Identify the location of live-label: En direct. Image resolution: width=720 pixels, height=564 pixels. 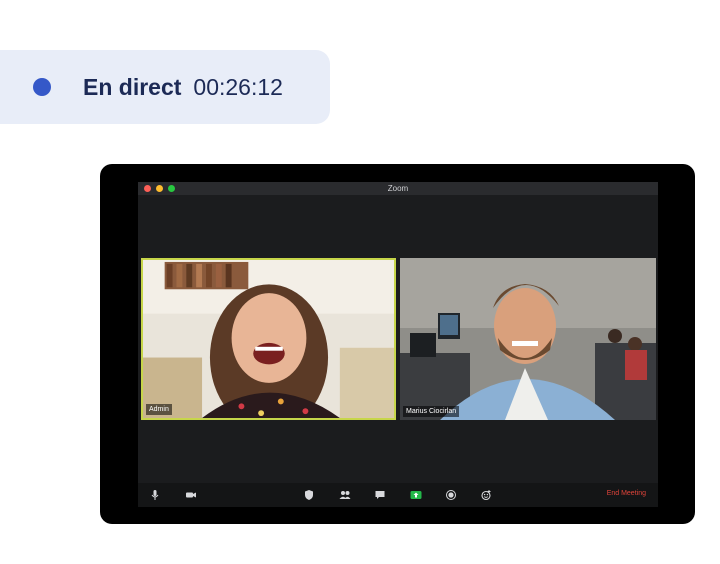
(132, 86).